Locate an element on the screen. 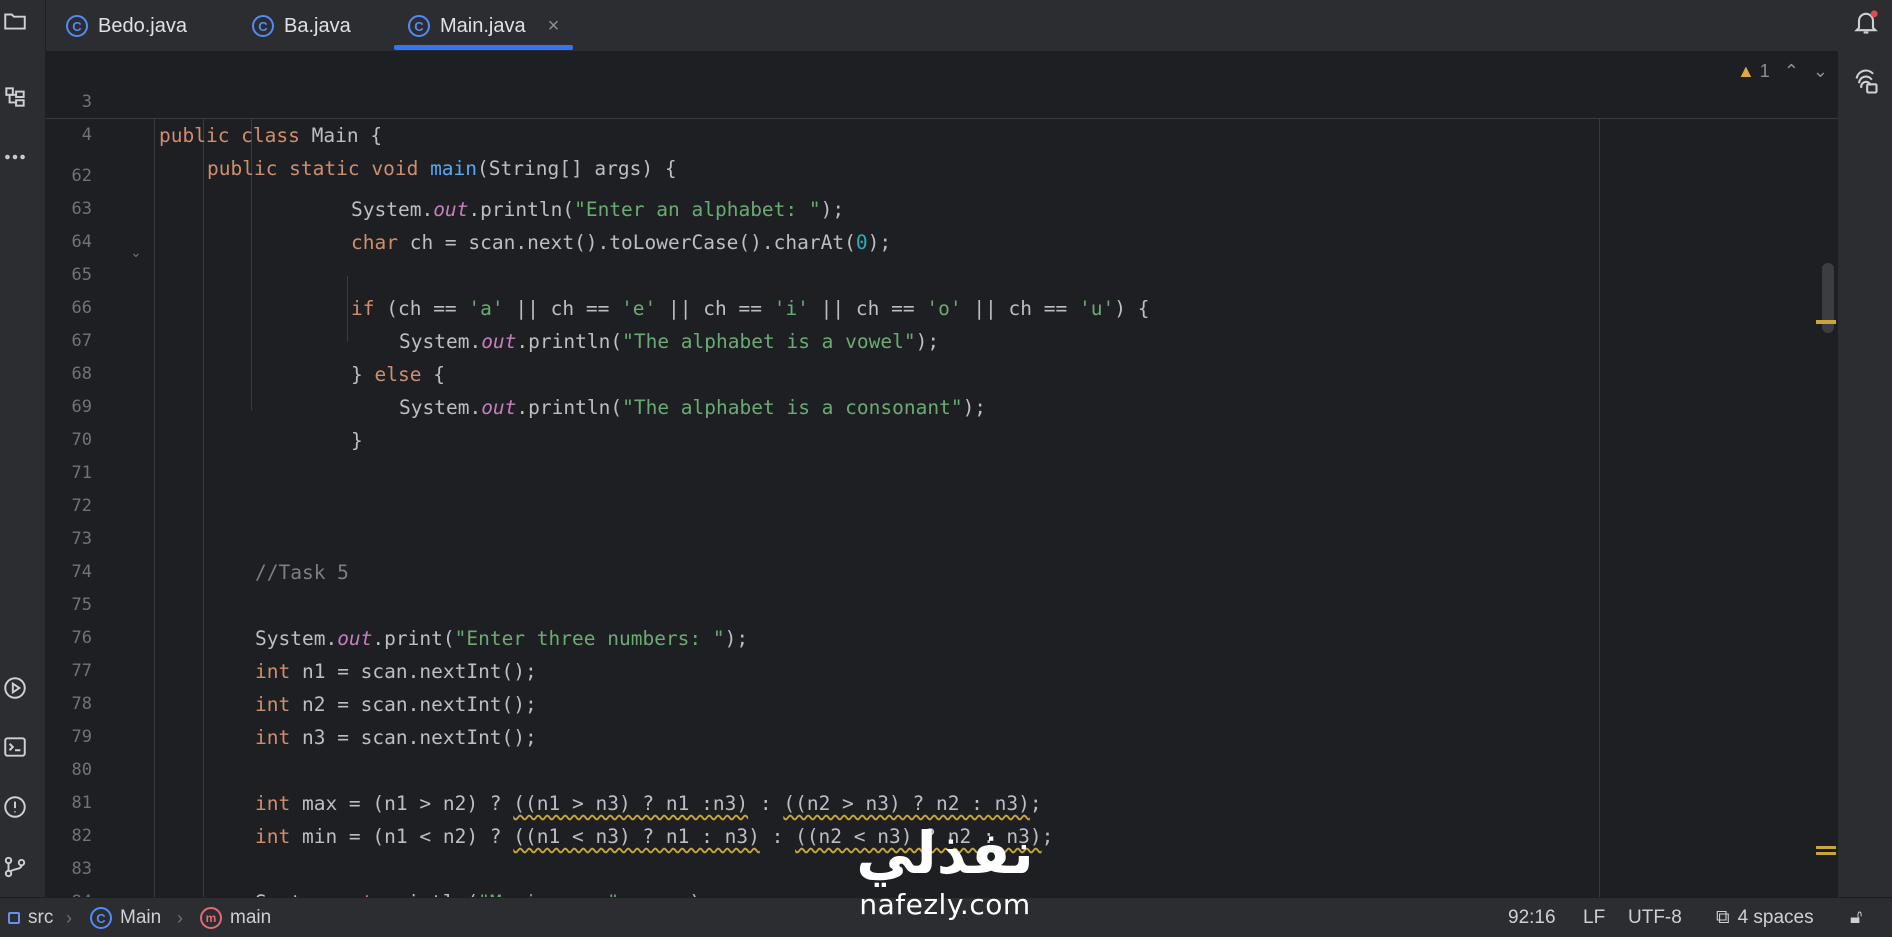 Image resolution: width=1892 pixels, height=937 pixels. sticky-line: 3 public class Main { is located at coordinates (942, 100).